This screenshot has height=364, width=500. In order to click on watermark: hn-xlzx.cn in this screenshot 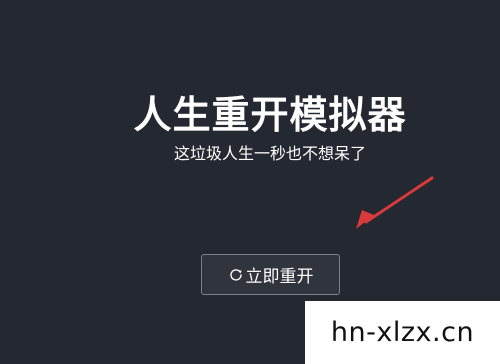, I will do `click(402, 332)`.